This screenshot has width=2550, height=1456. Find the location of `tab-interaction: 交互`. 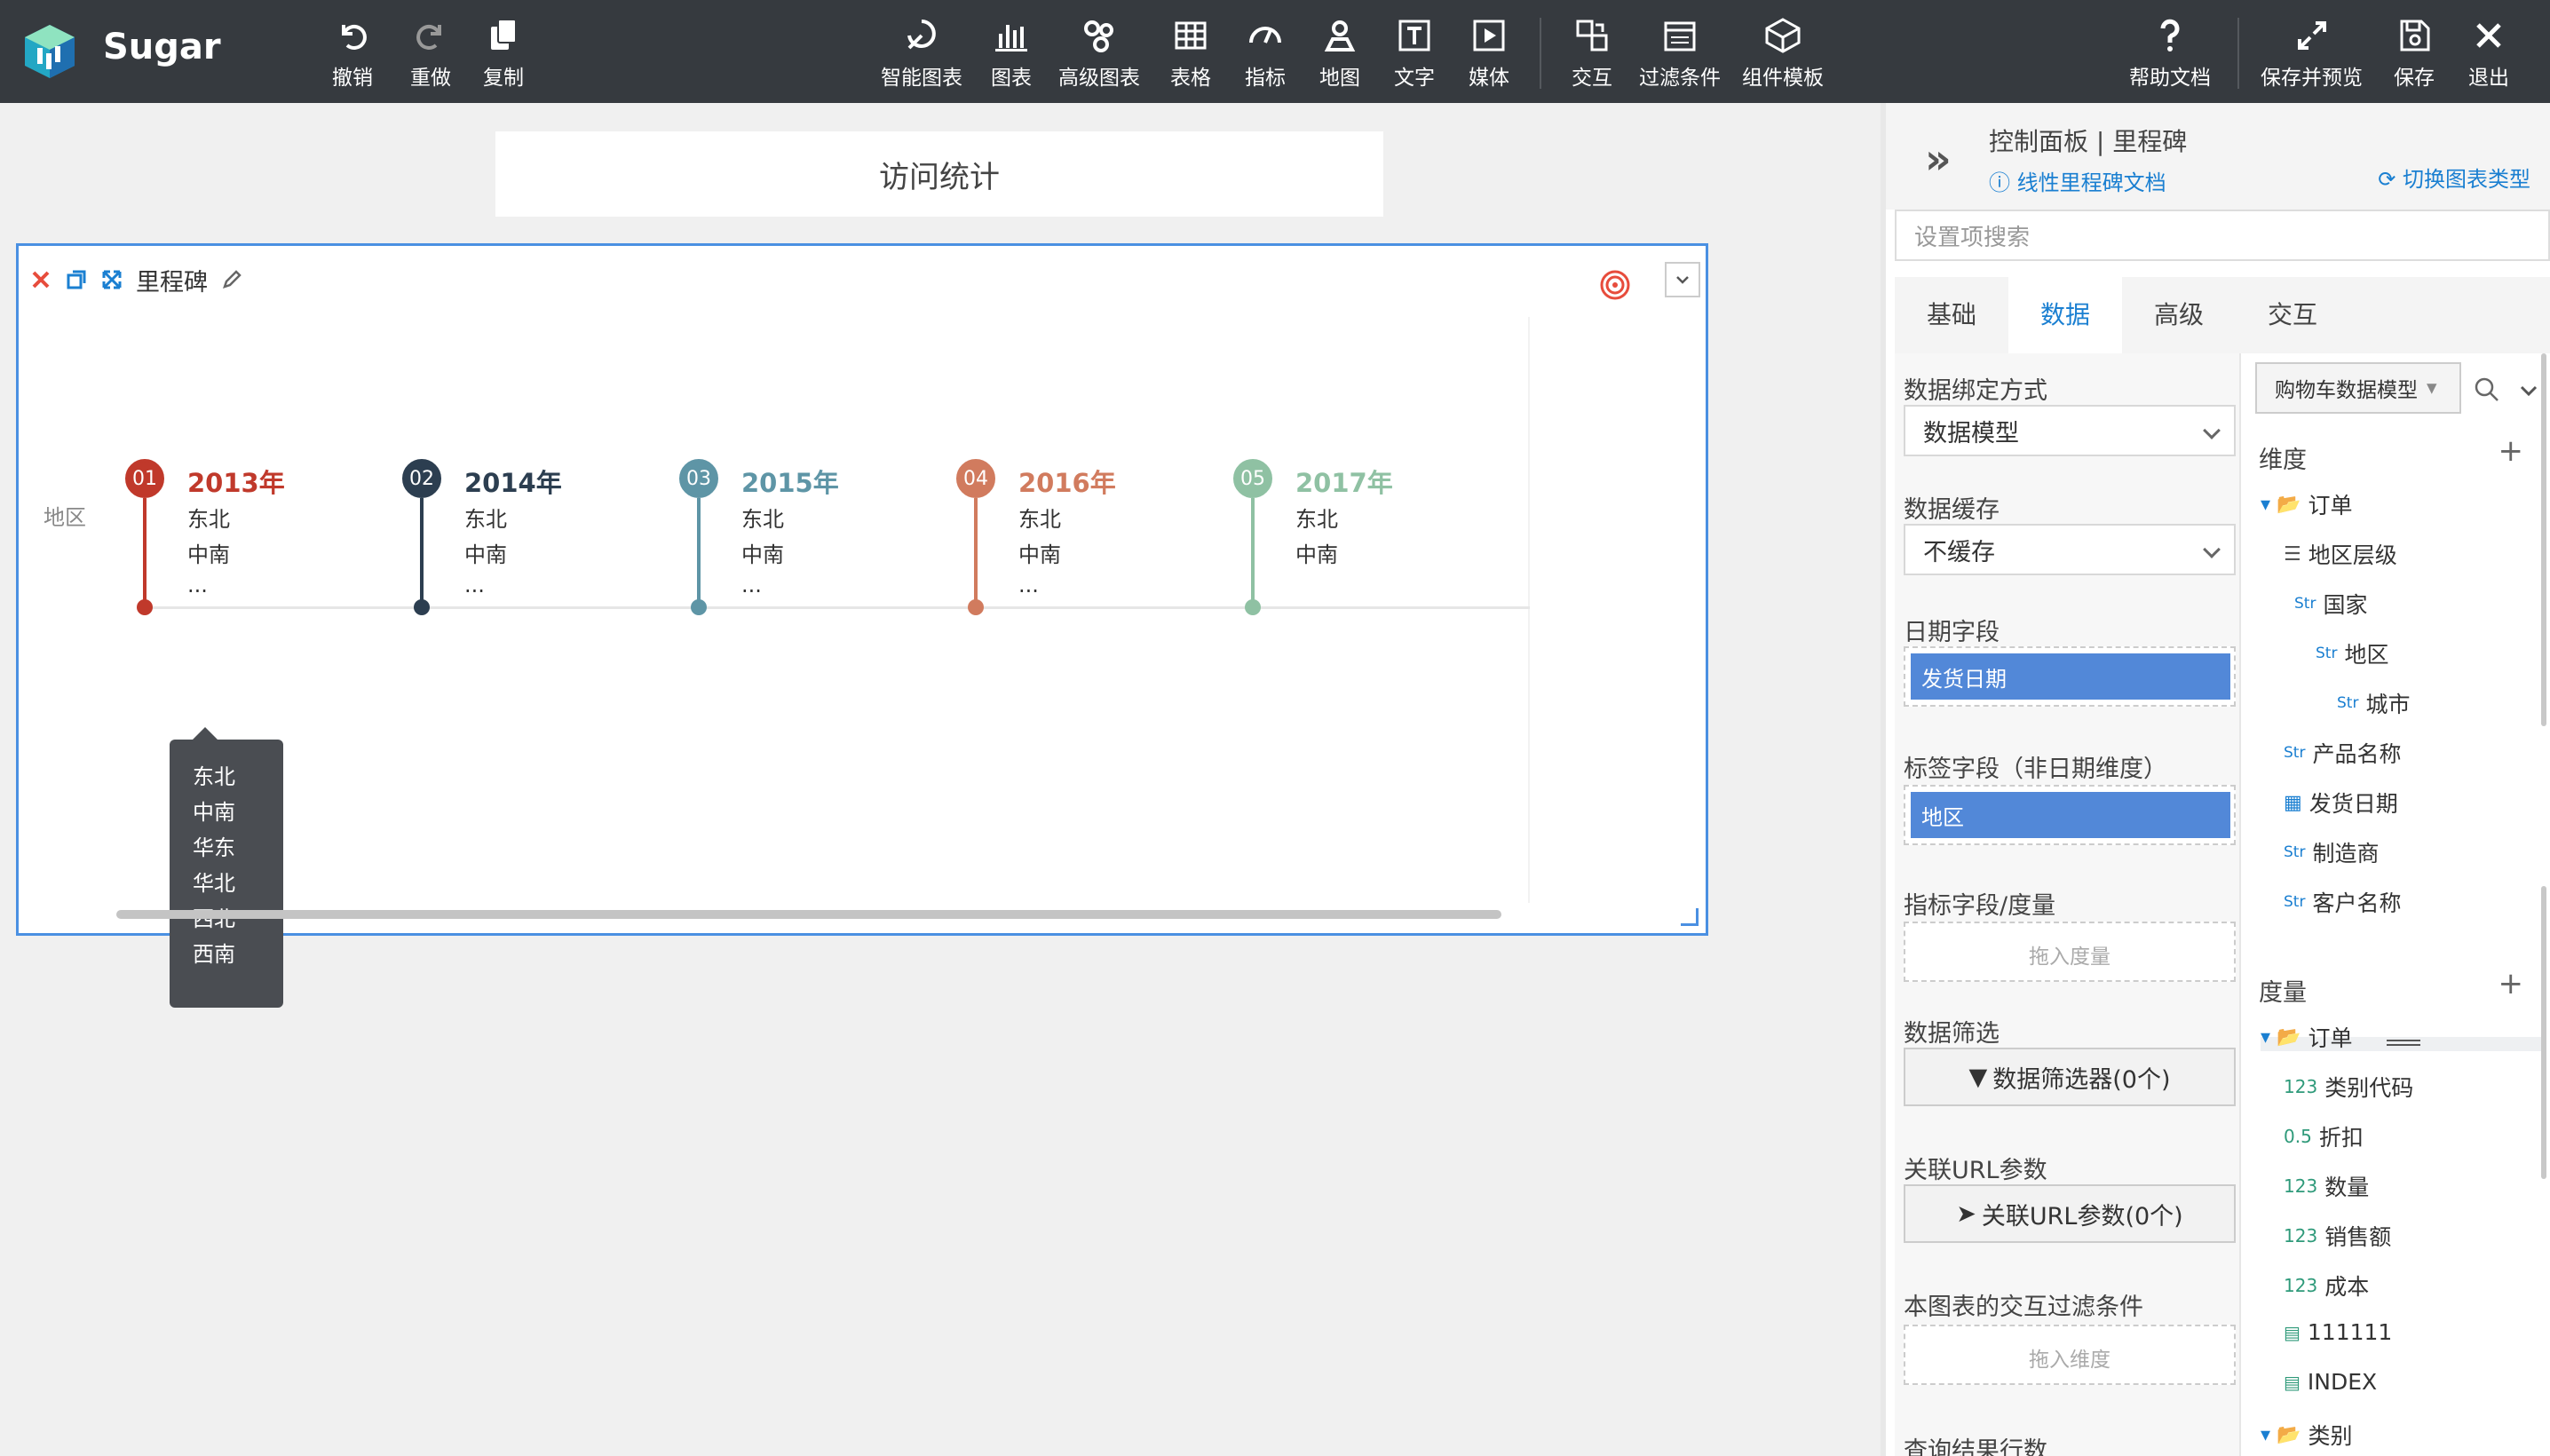

tab-interaction: 交互 is located at coordinates (2292, 315).